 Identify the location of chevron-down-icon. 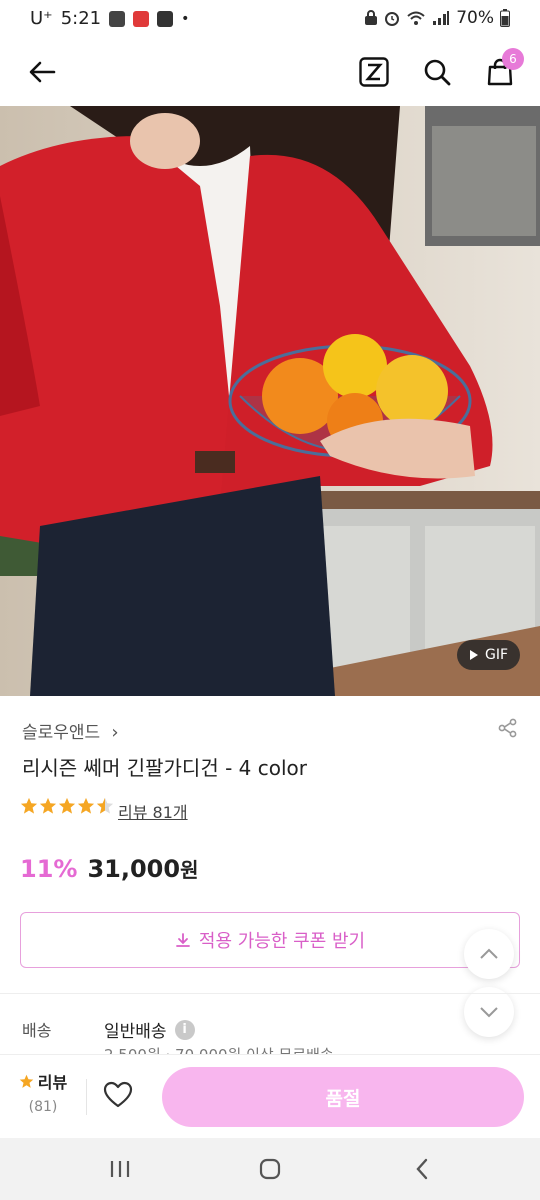
(489, 1012).